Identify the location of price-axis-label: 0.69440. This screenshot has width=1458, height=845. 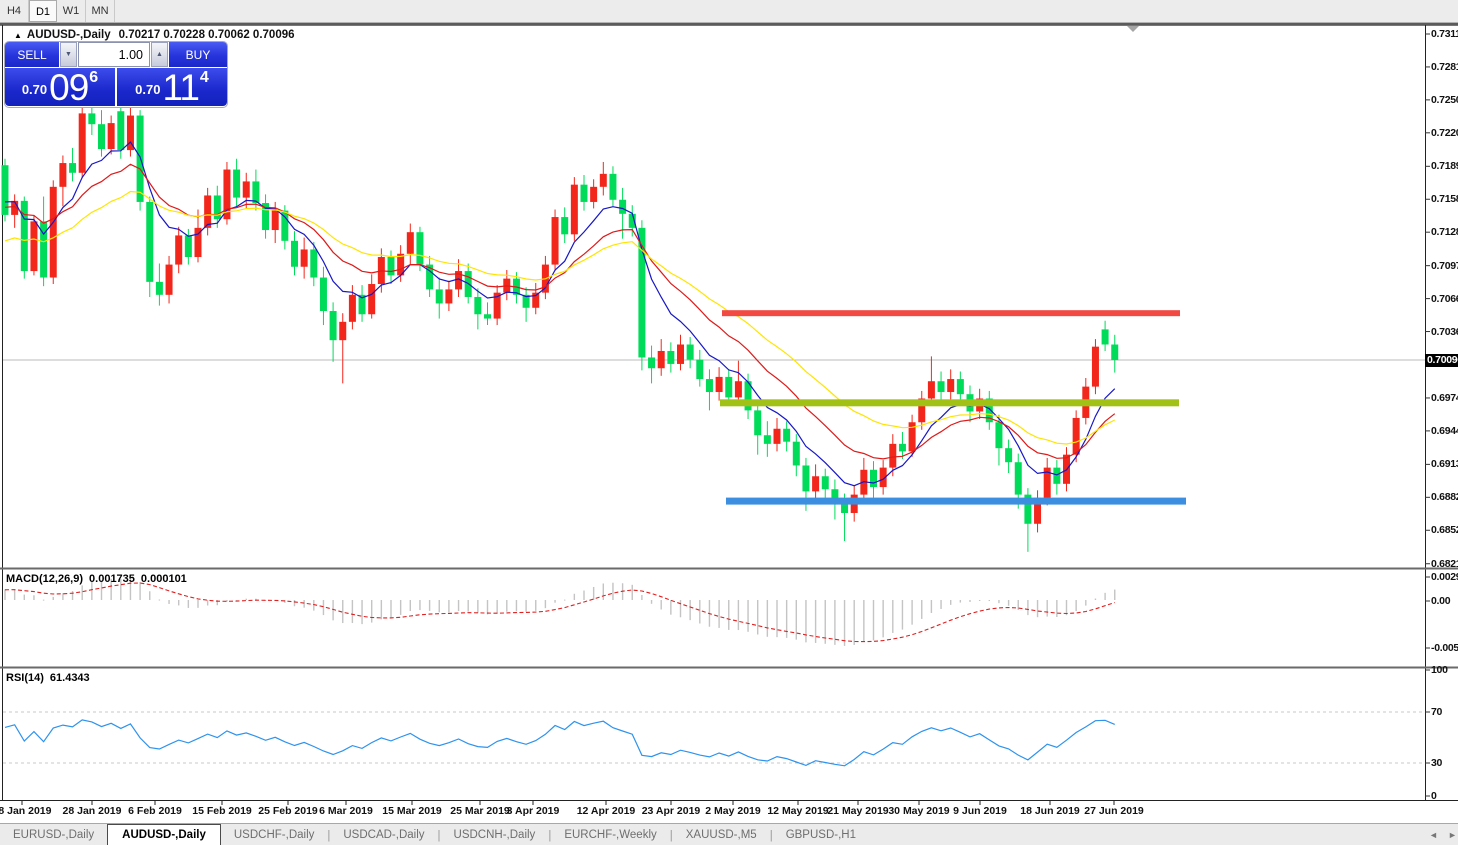
(1444, 430).